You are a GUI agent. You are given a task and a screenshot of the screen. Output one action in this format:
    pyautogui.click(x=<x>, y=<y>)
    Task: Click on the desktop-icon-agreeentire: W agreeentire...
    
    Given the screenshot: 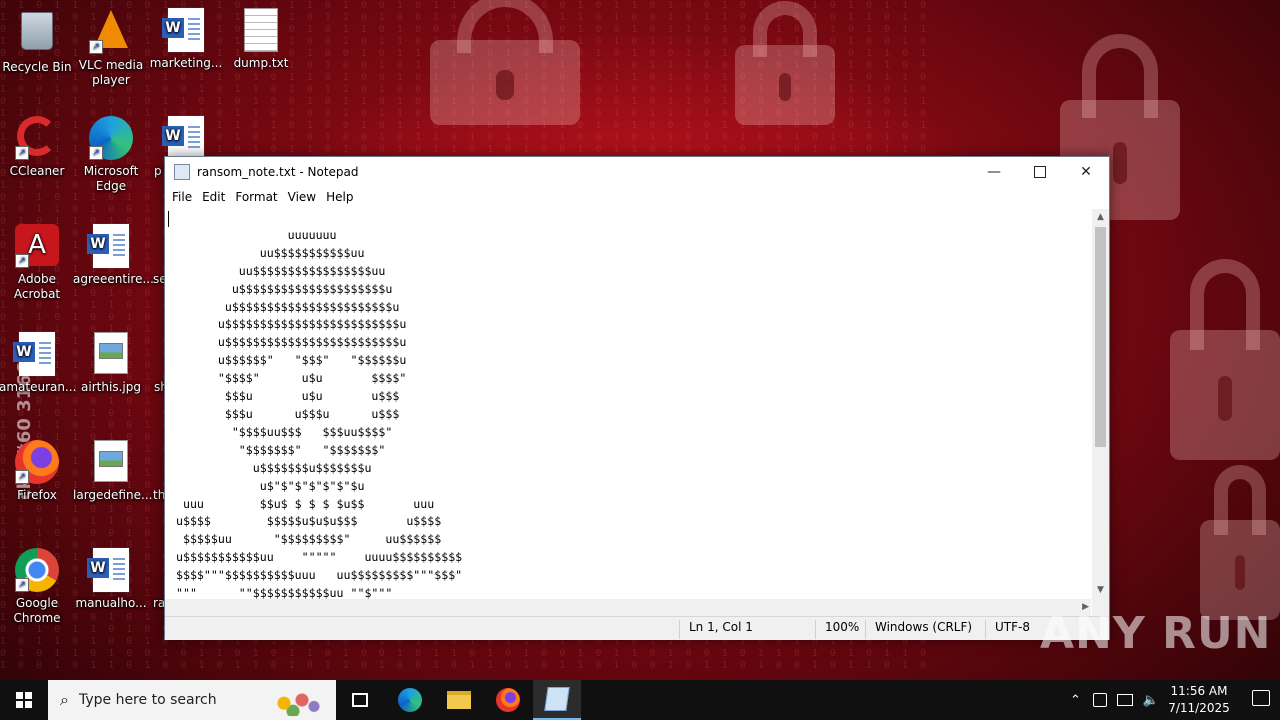 What is the action you would take?
    pyautogui.click(x=113, y=255)
    